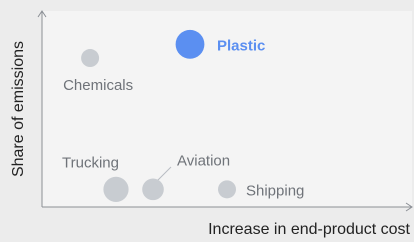 This screenshot has height=242, width=414. I want to click on y-axis-label: Share of emissions, so click(18, 109).